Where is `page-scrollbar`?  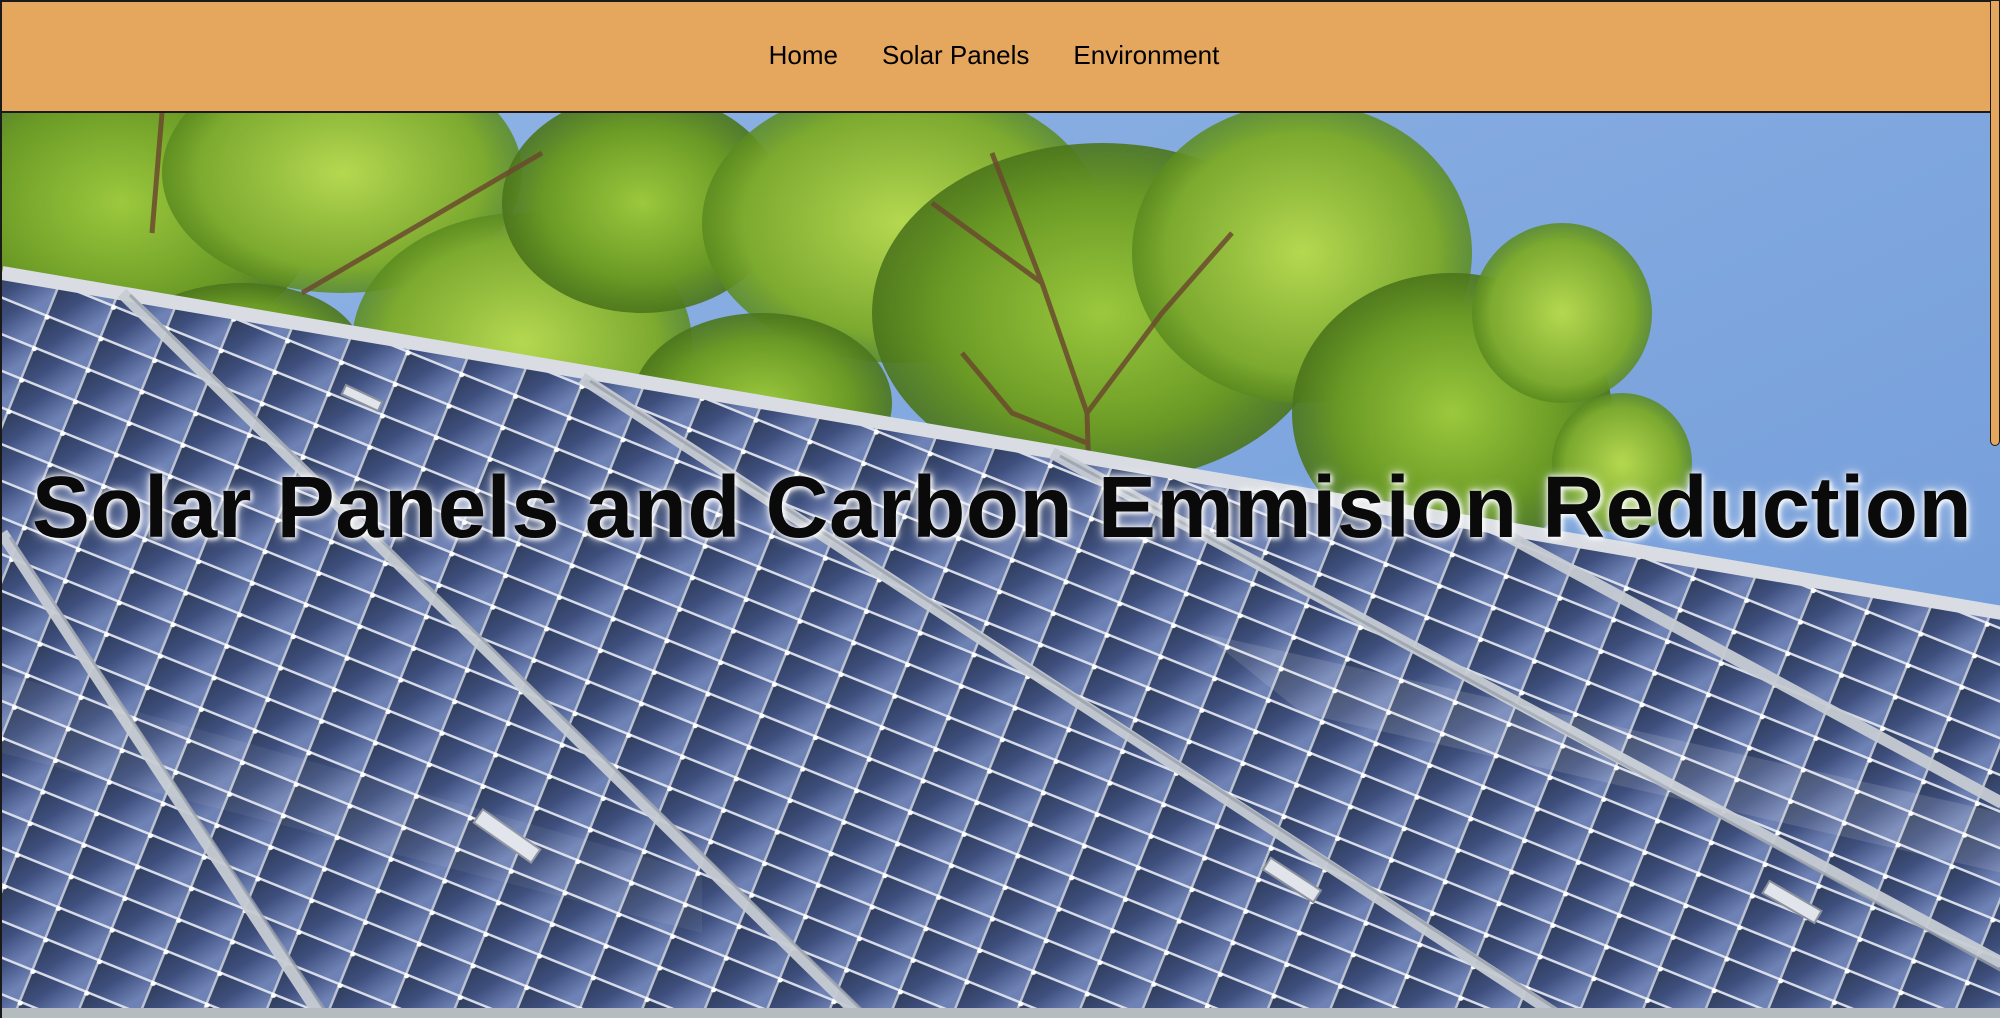 page-scrollbar is located at coordinates (1995, 509).